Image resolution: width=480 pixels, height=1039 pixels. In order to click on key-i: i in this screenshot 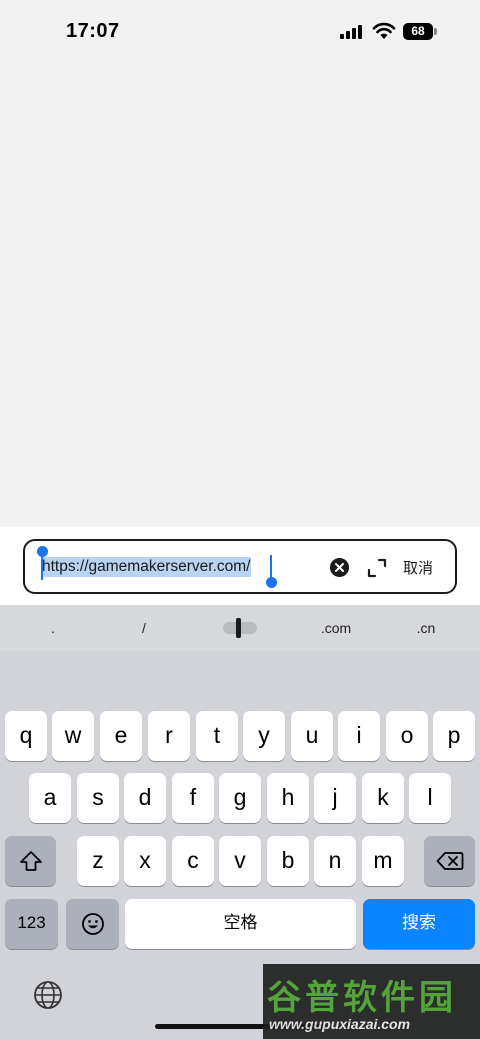, I will do `click(359, 736)`.